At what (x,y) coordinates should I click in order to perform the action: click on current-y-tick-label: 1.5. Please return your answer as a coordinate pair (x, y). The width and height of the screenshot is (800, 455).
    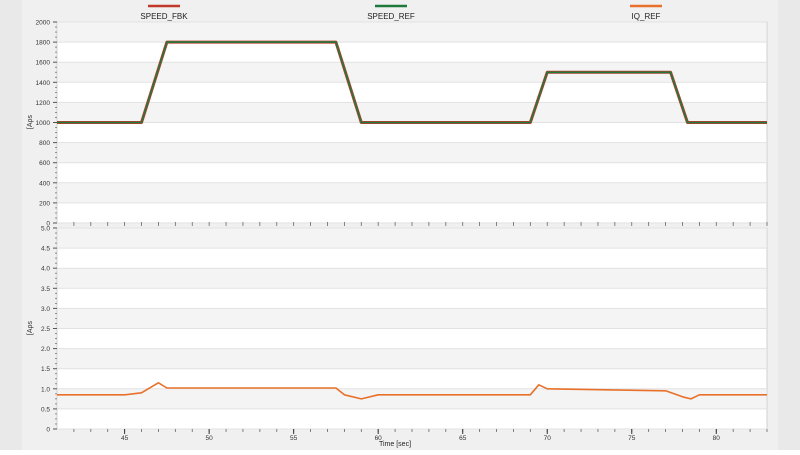
    Looking at the image, I should click on (45, 369).